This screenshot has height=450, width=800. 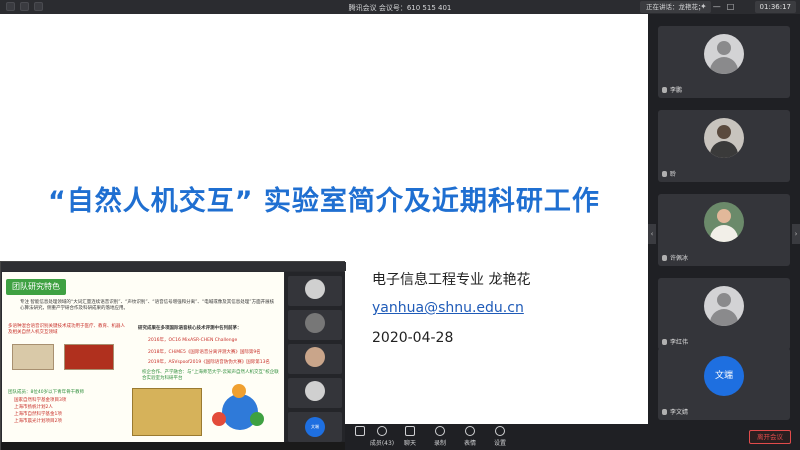 What do you see at coordinates (204, 352) in the screenshot?
I see `result-2: 2018年，CHiME5《国际语音分离评测大赛》国际第9名` at bounding box center [204, 352].